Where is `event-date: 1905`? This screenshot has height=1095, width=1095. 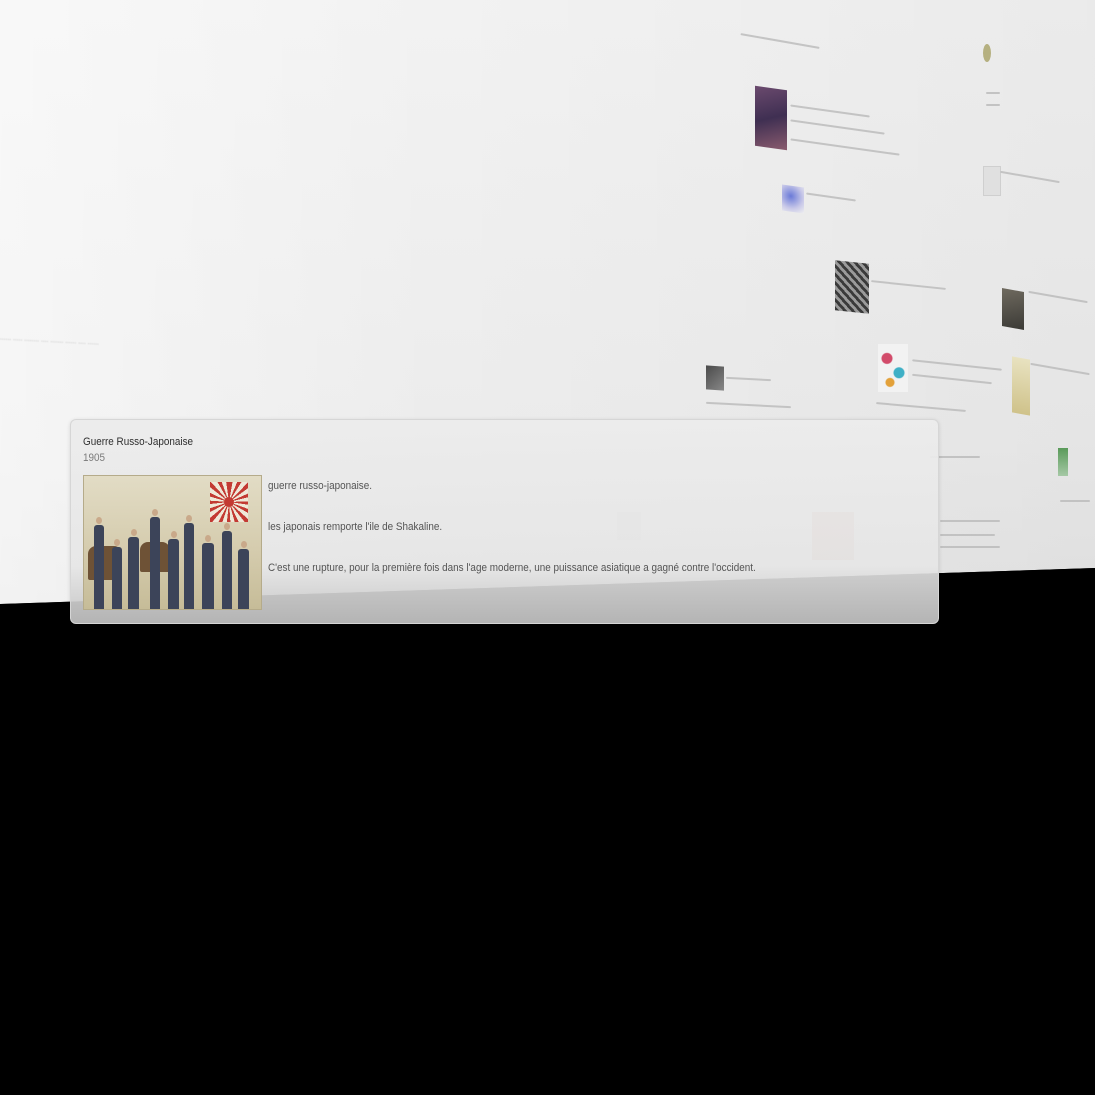
event-date: 1905 is located at coordinates (94, 458).